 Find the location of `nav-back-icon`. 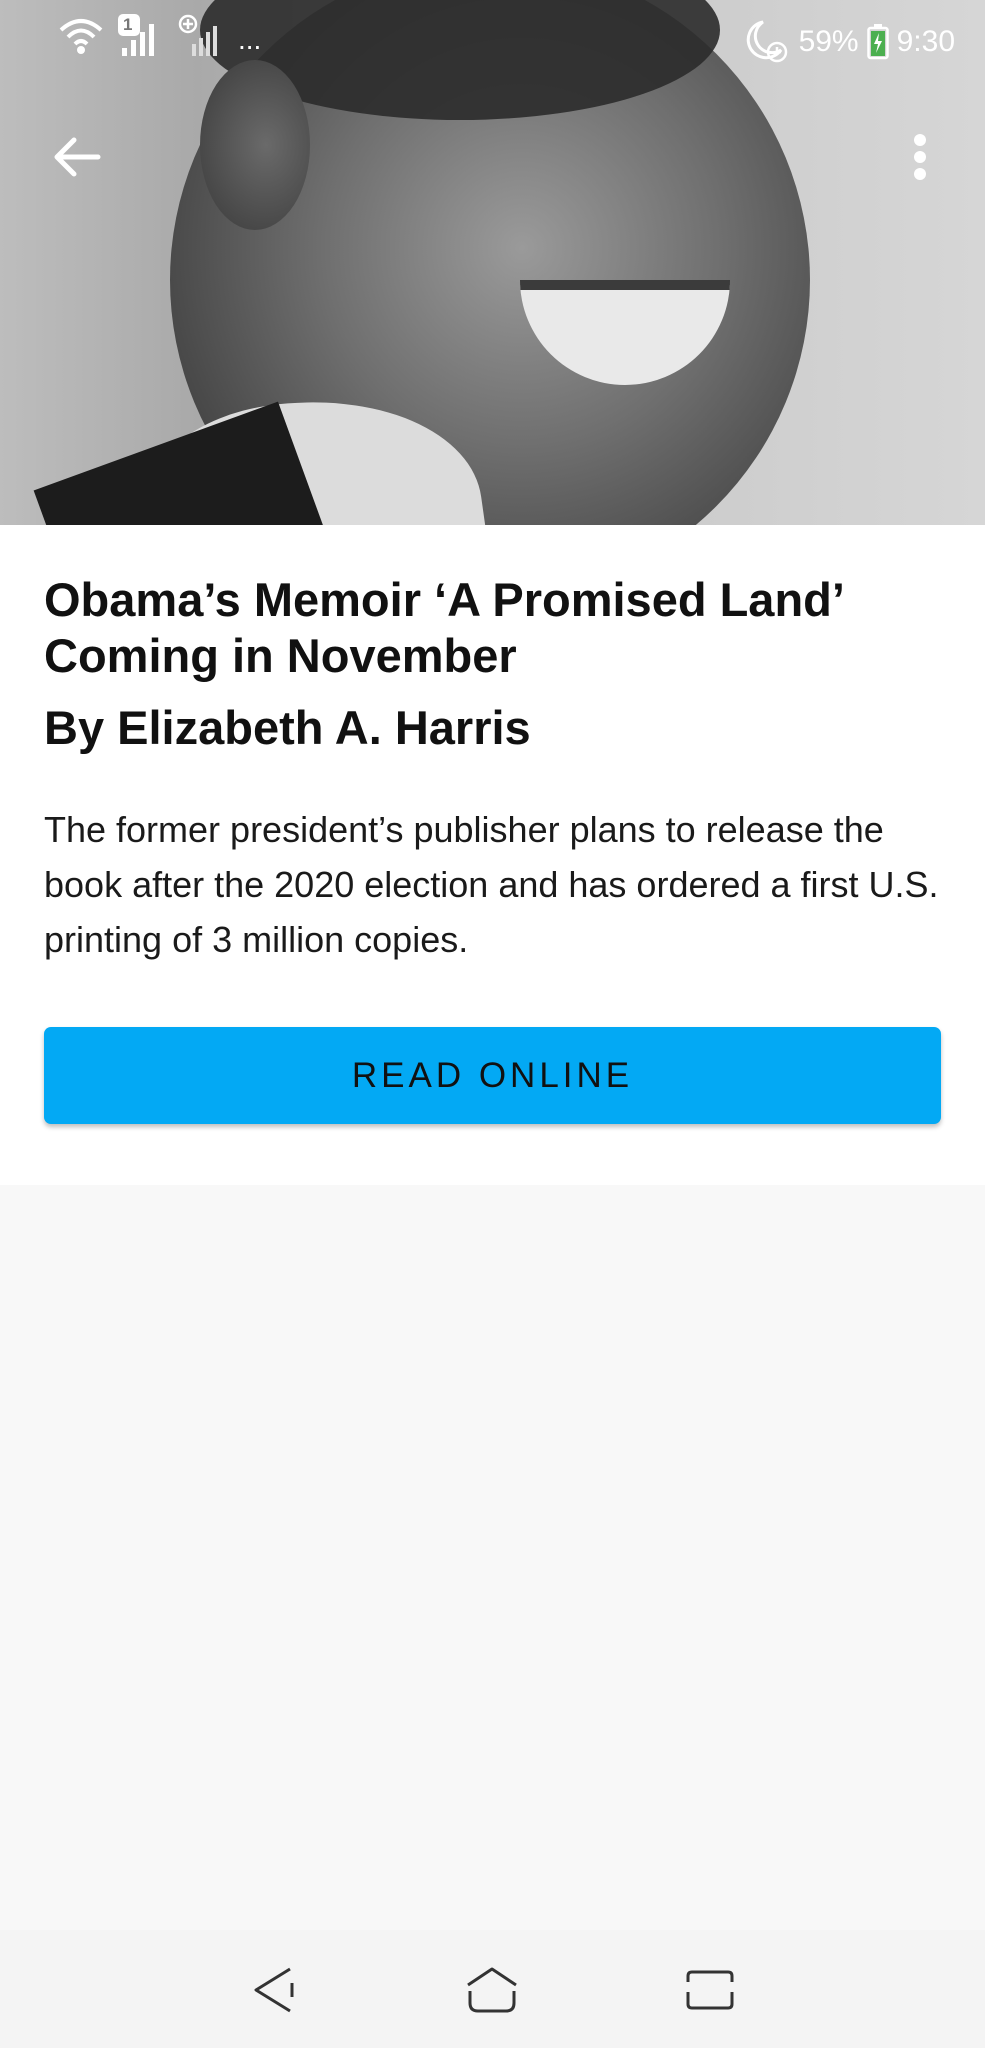

nav-back-icon is located at coordinates (275, 1990).